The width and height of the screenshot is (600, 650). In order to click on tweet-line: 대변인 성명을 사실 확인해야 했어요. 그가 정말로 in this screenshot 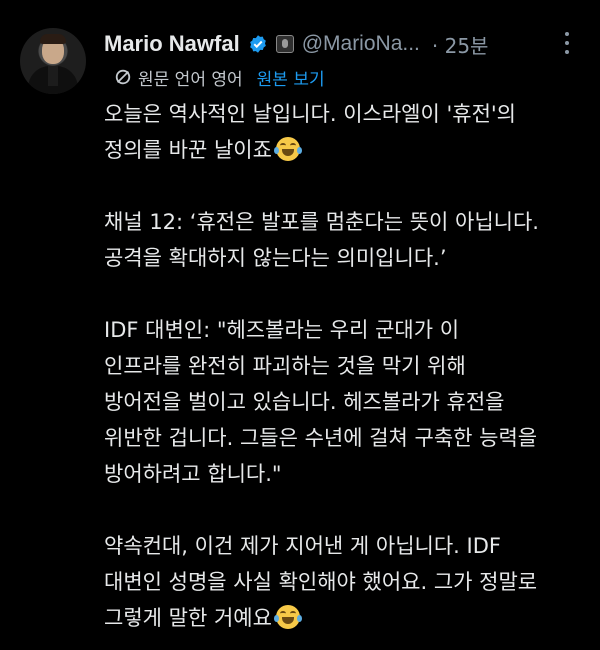, I will do `click(321, 582)`.